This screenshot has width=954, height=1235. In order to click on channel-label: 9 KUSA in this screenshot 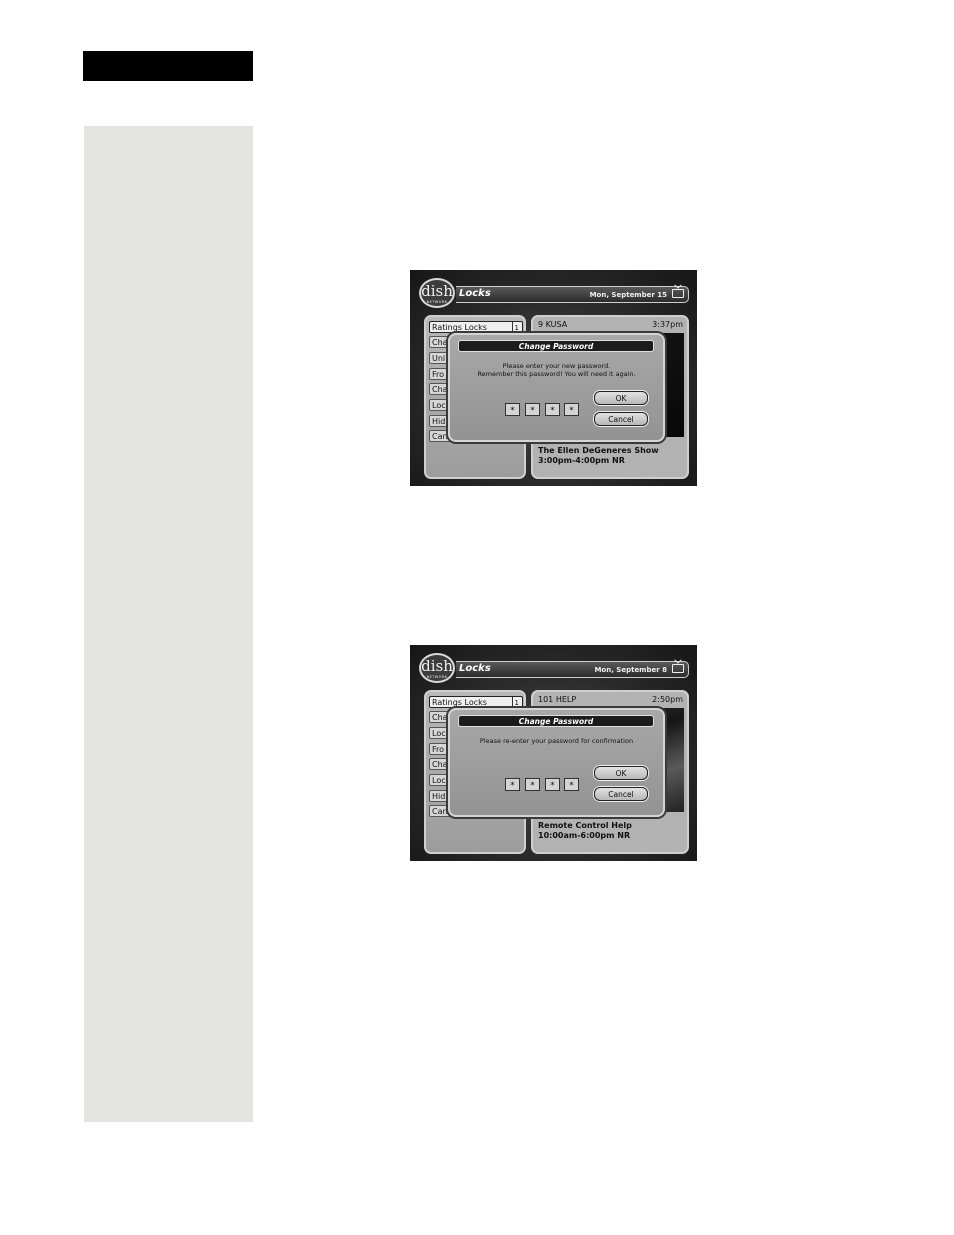, I will do `click(553, 324)`.